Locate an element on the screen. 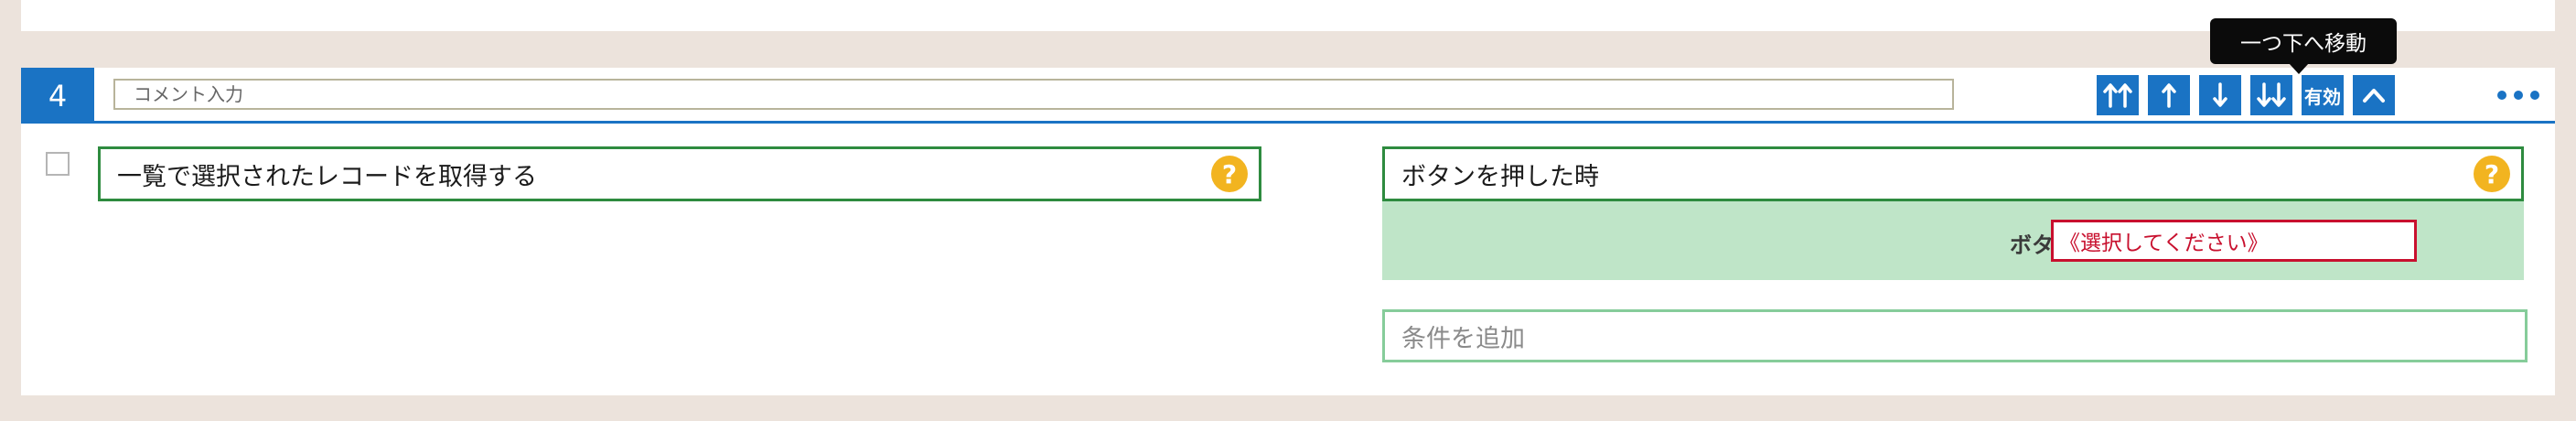 Image resolution: width=2576 pixels, height=421 pixels. move-down-icon is located at coordinates (2220, 95).